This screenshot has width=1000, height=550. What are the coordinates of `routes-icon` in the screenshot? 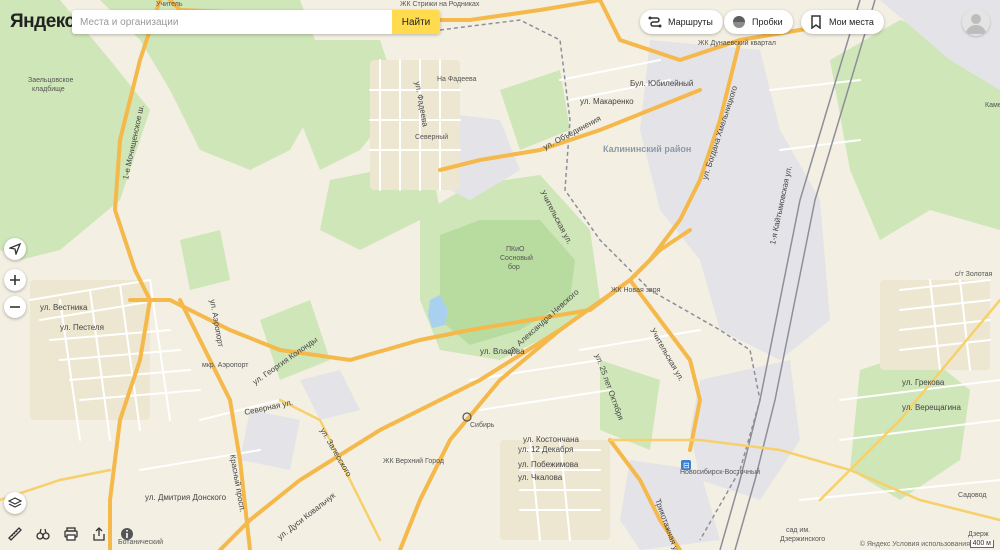 It's located at (655, 22).